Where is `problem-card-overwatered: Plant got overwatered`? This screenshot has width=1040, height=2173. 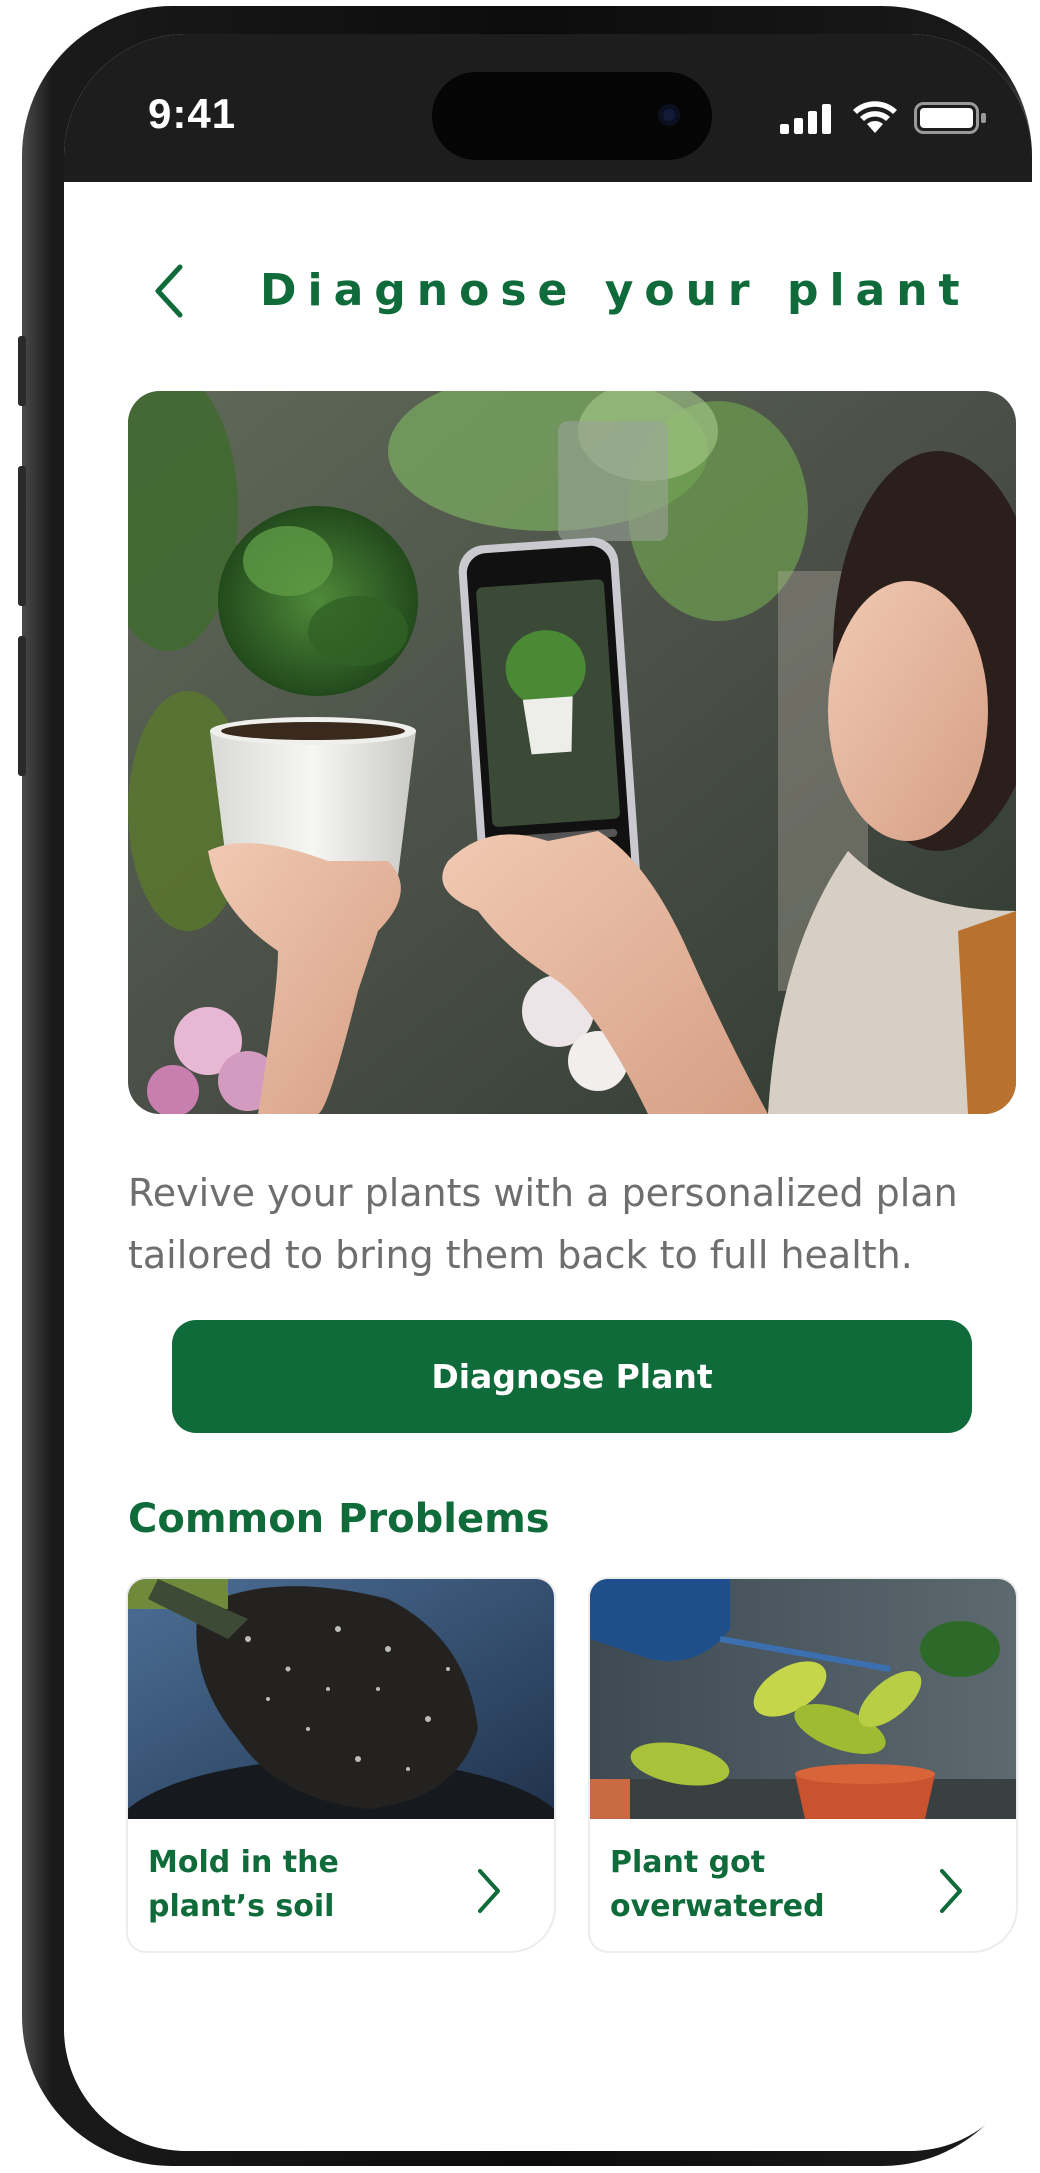 problem-card-overwatered: Plant got overwatered is located at coordinates (803, 1765).